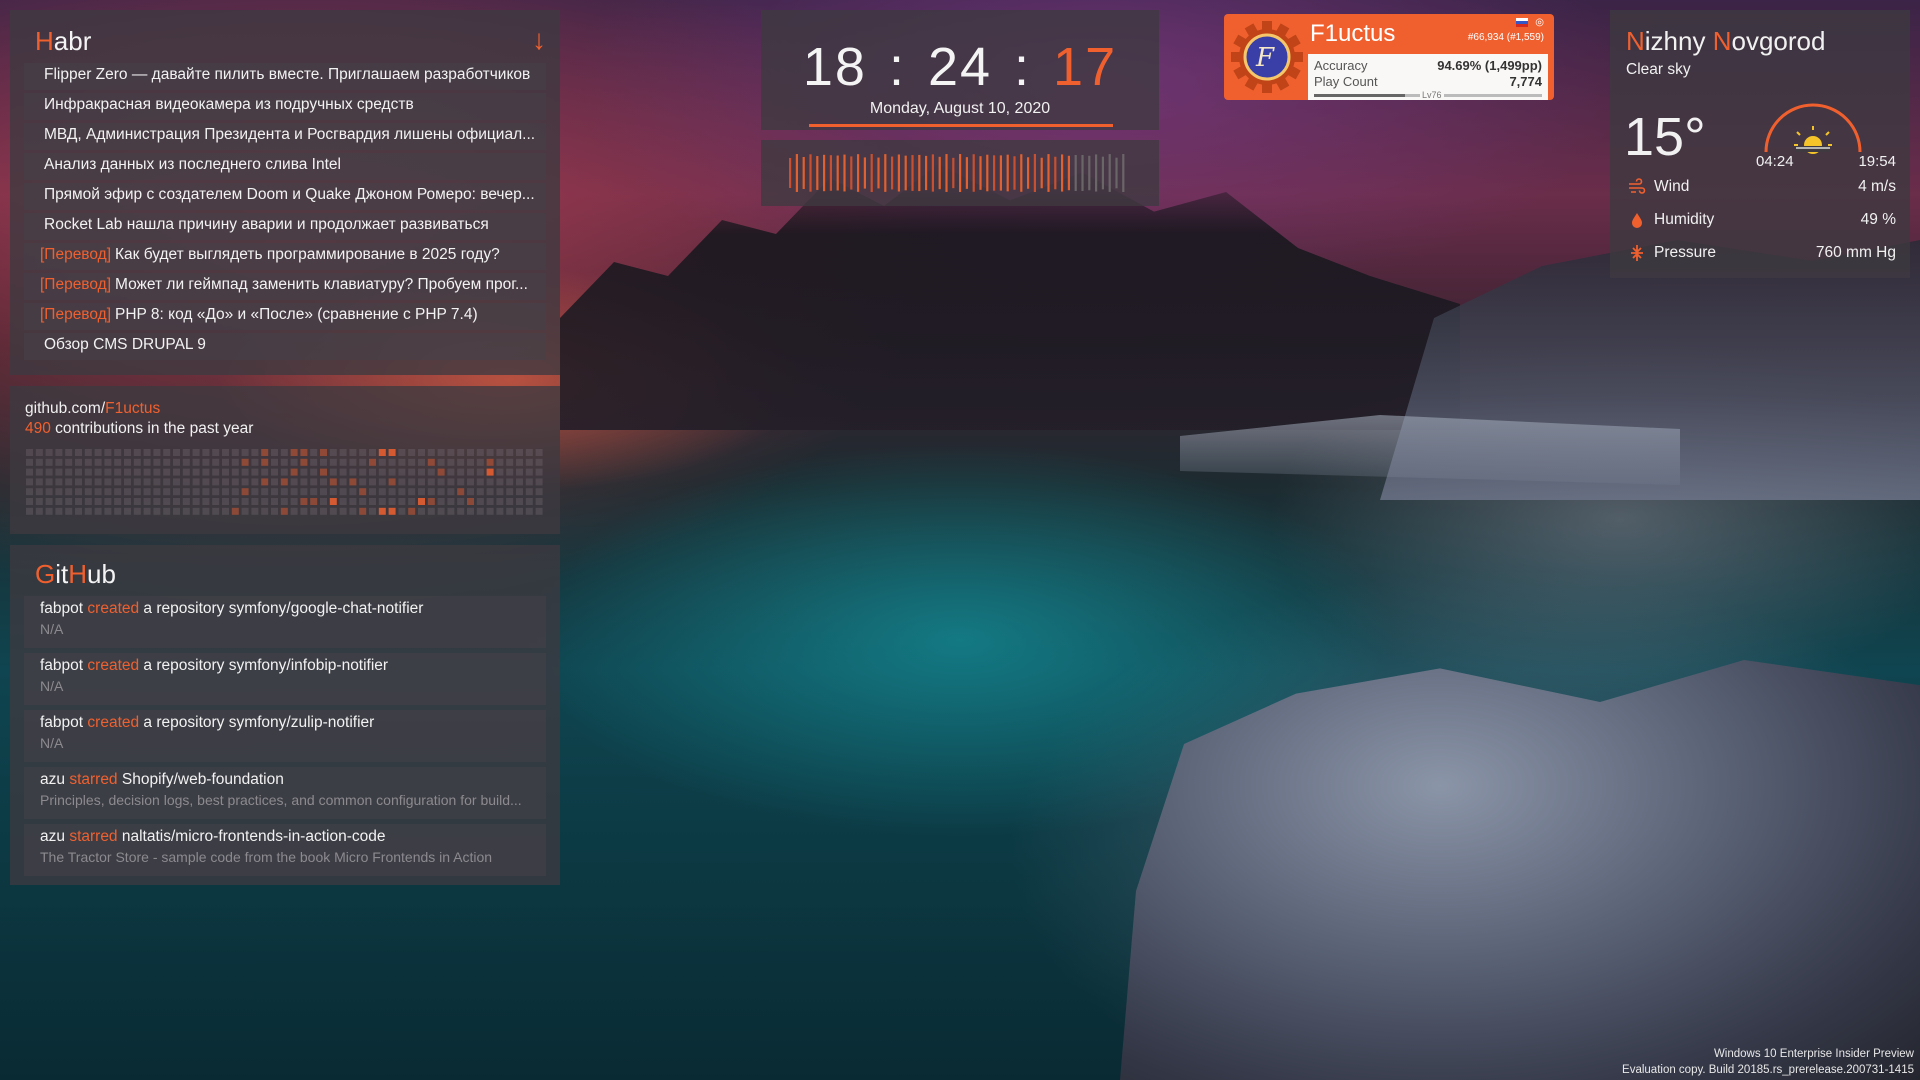  What do you see at coordinates (960, 70) in the screenshot?
I see `clock-widget: 18:24:17 Monday, August 10, 2020` at bounding box center [960, 70].